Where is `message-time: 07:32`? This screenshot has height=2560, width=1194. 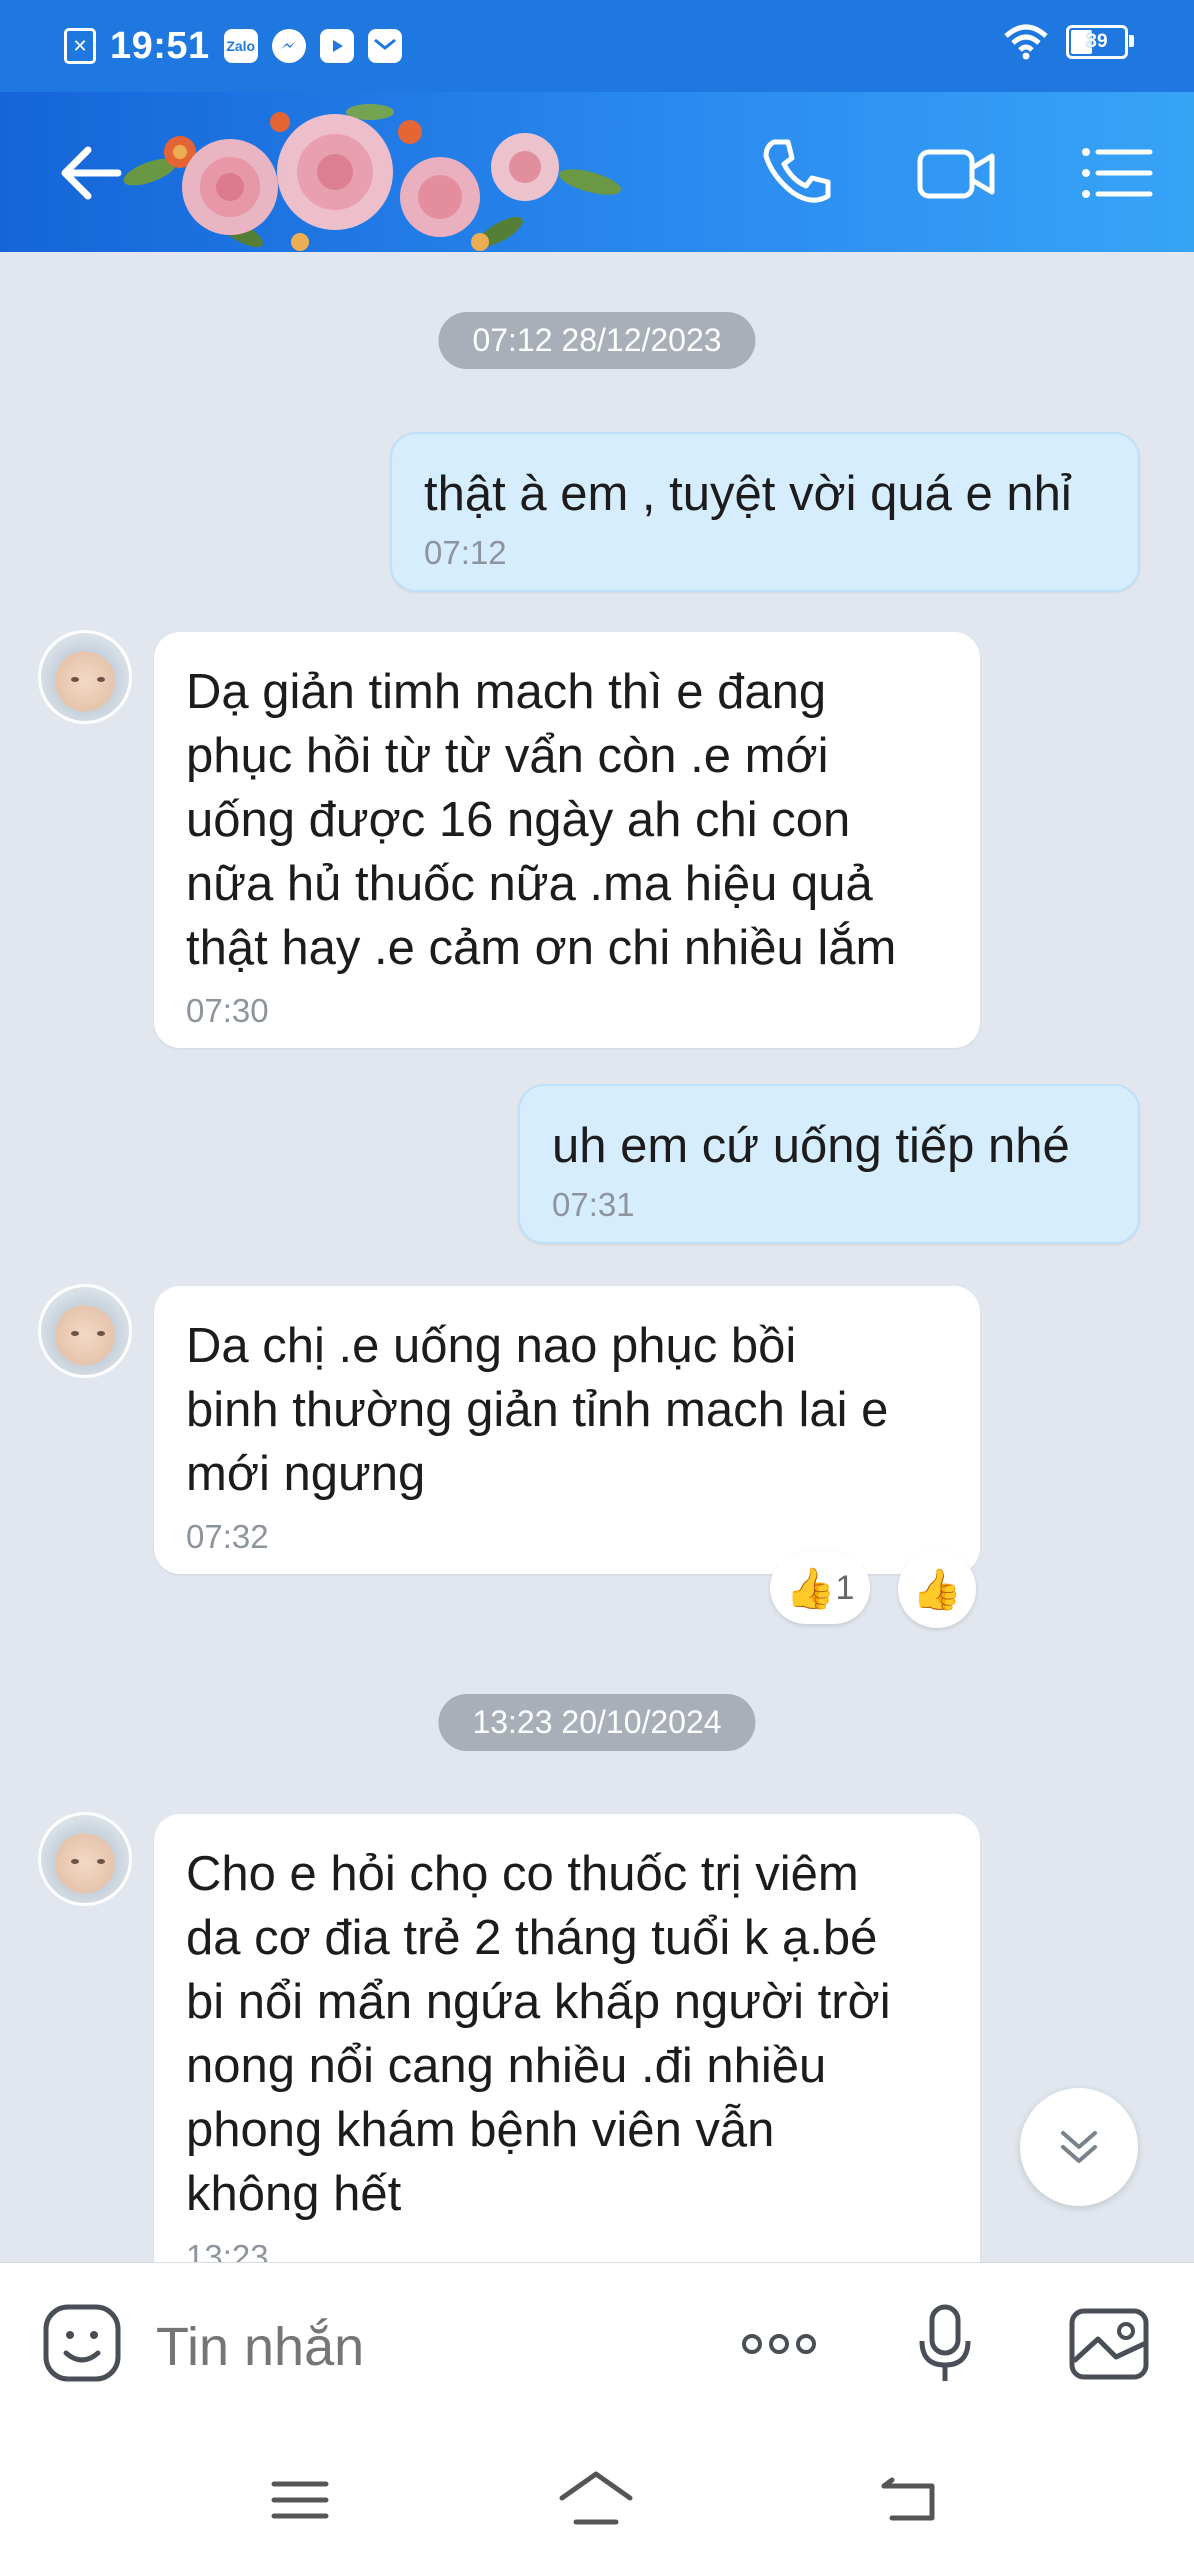 message-time: 07:32 is located at coordinates (227, 1536).